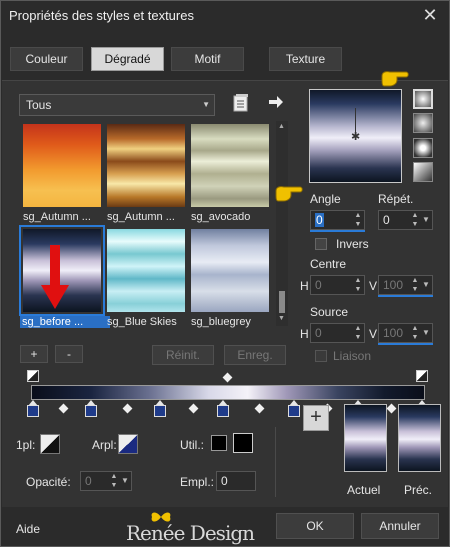 The width and height of the screenshot is (450, 547). Describe the element at coordinates (337, 333) in the screenshot. I see `source-h-input: 0 ▲ ▼` at that location.